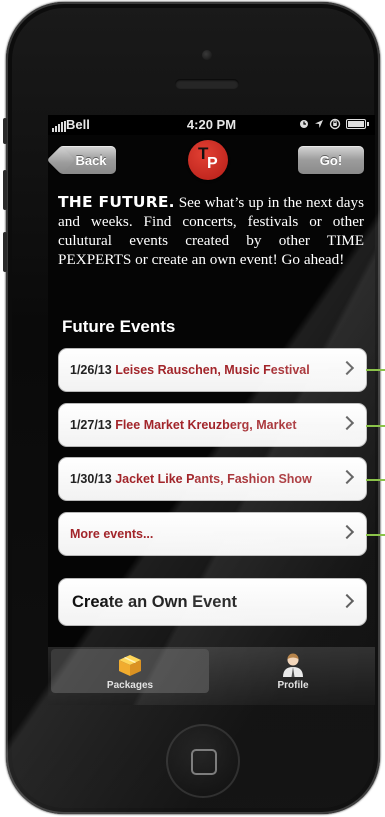 This screenshot has width=385, height=817. I want to click on profile-icon, so click(293, 665).